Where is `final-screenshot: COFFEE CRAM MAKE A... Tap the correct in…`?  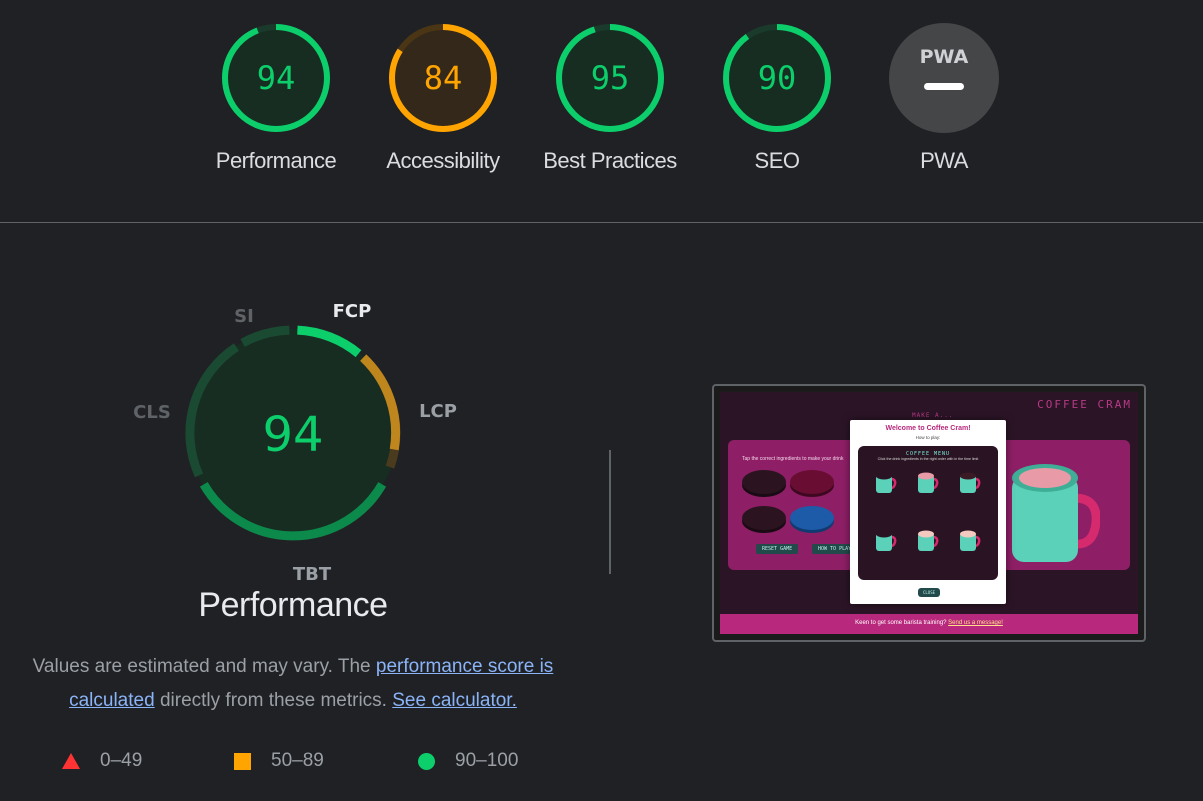
final-screenshot: COFFEE CRAM MAKE A... Tap the correct in… is located at coordinates (929, 513).